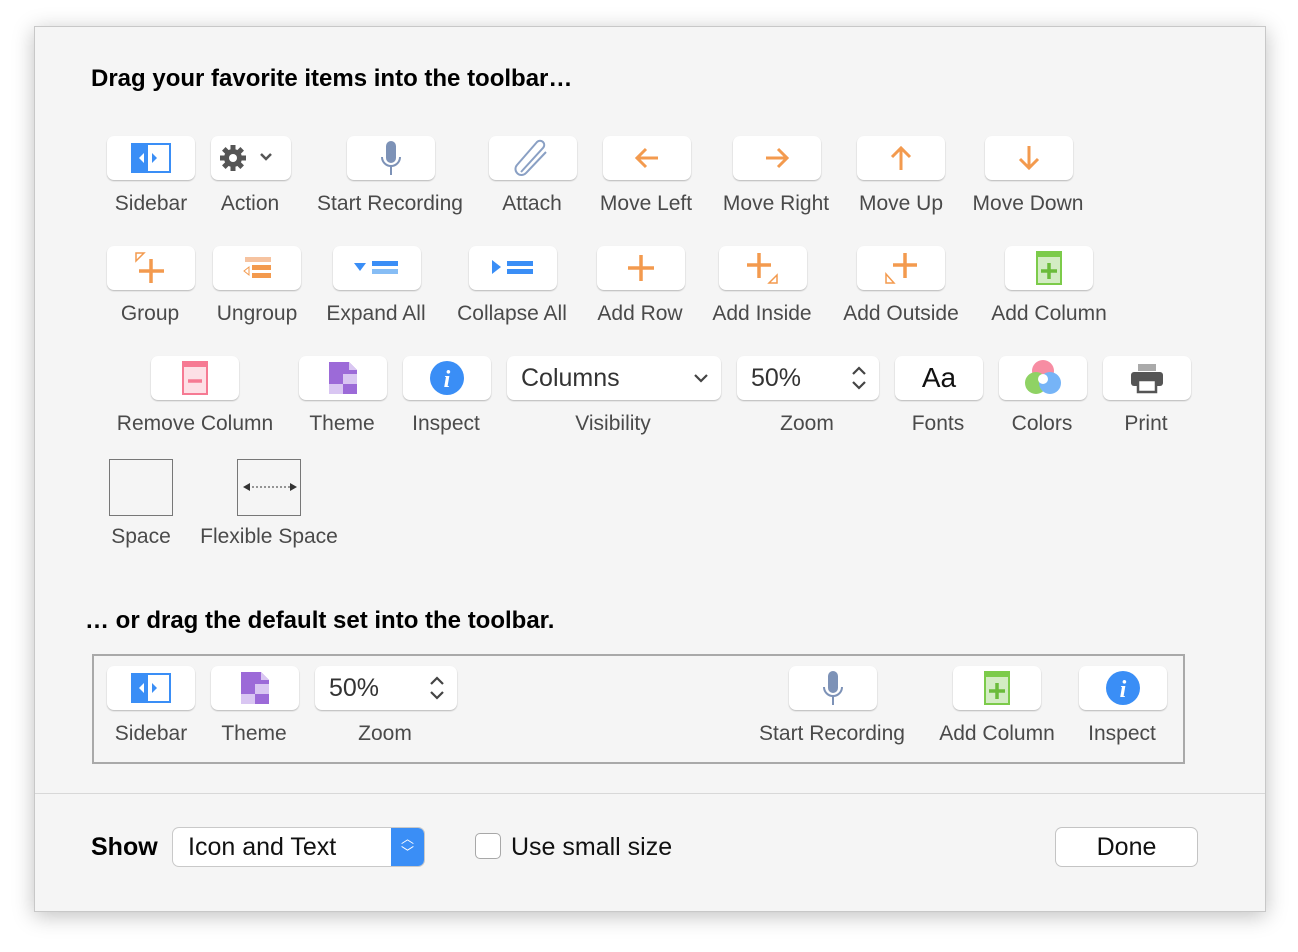  What do you see at coordinates (901, 313) in the screenshot?
I see `palette-label-add-outside: Add Outside` at bounding box center [901, 313].